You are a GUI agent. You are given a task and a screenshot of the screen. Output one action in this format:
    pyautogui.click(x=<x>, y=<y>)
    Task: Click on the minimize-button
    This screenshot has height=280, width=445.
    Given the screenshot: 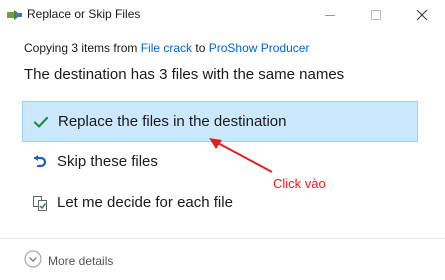 What is the action you would take?
    pyautogui.click(x=330, y=15)
    